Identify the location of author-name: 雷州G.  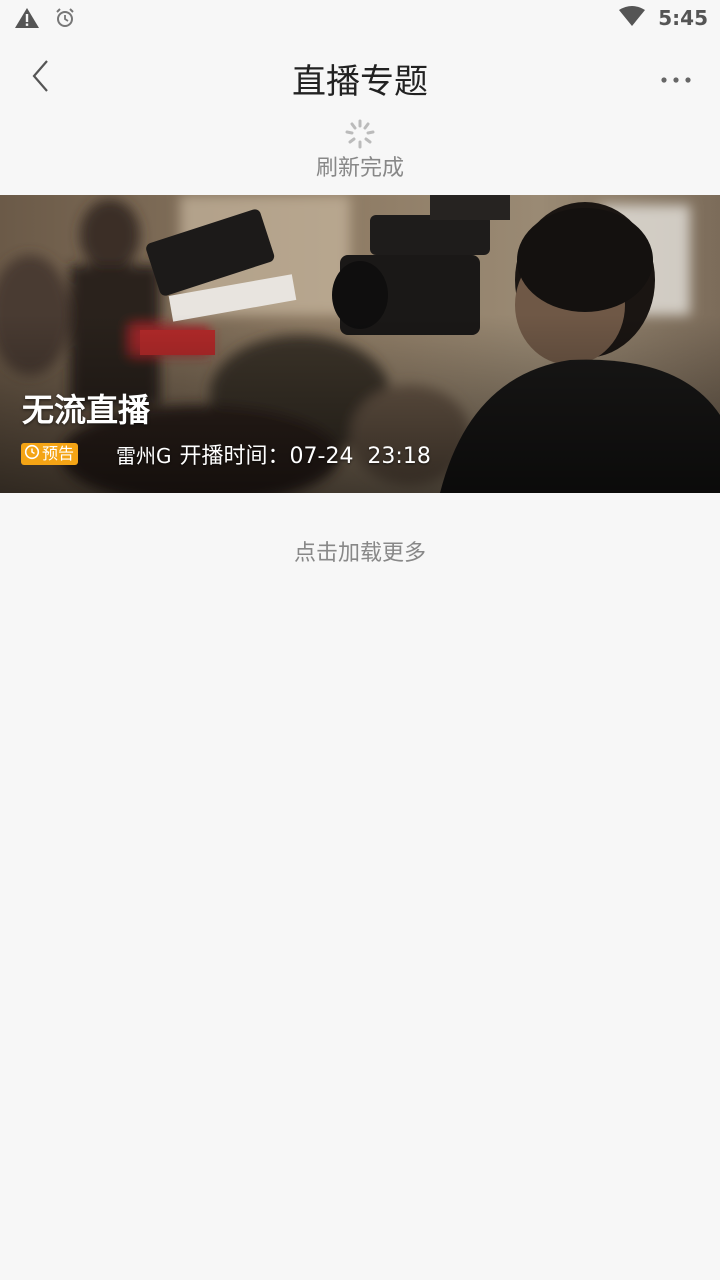
(144, 456).